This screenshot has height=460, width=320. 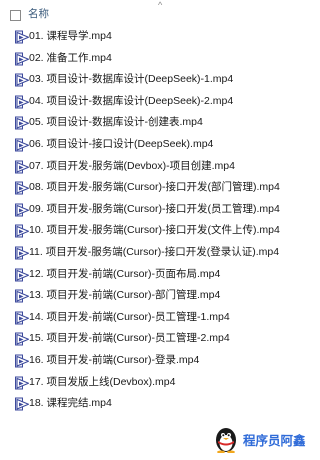 I want to click on file-row: 14. 项目开发-前端(Cursor)-员工管理-1.mp4, so click(x=156, y=318).